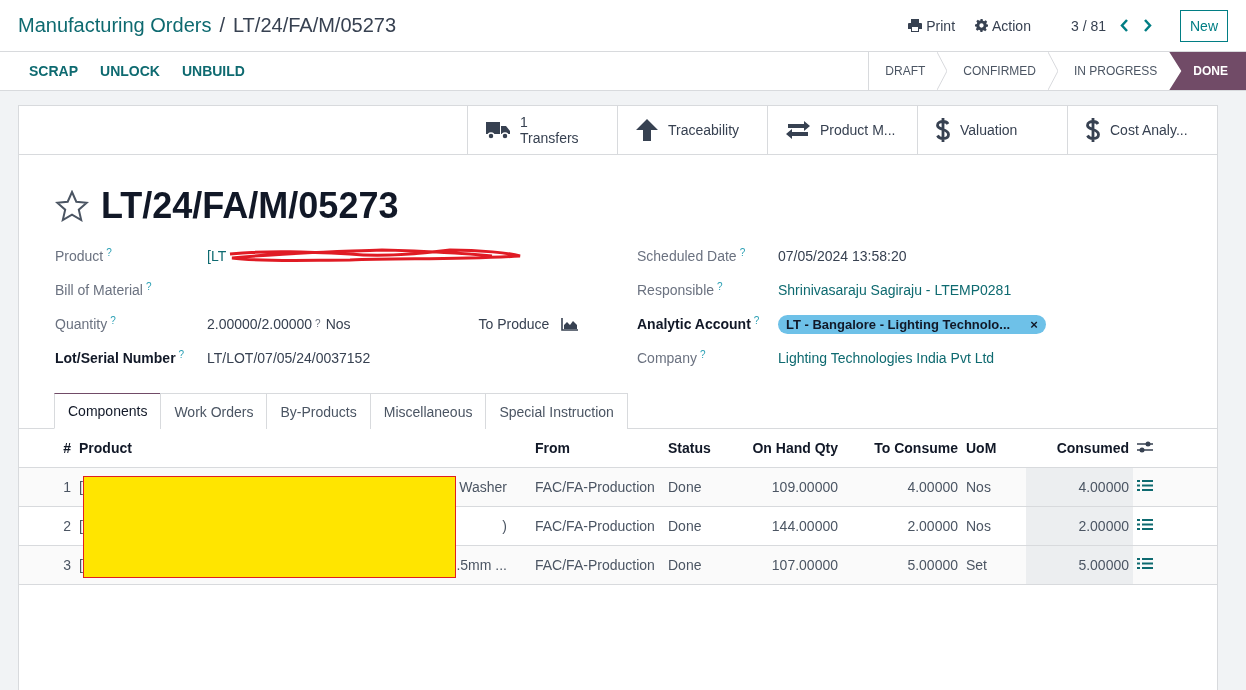  I want to click on field-label: Product, so click(79, 256).